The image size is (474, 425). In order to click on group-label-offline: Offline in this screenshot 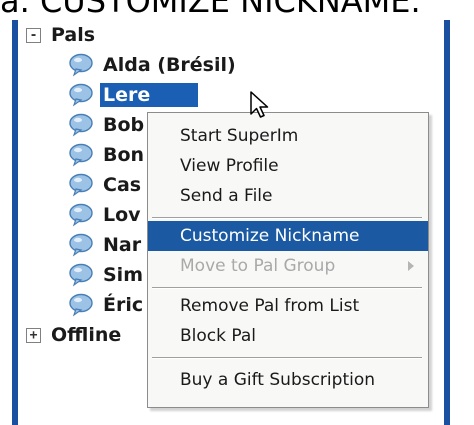, I will do `click(86, 335)`.